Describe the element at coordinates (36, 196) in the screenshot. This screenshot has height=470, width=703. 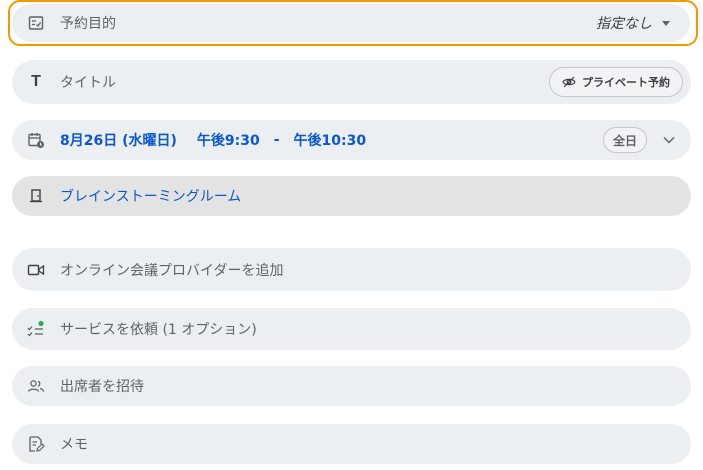
I see `door-icon` at that location.